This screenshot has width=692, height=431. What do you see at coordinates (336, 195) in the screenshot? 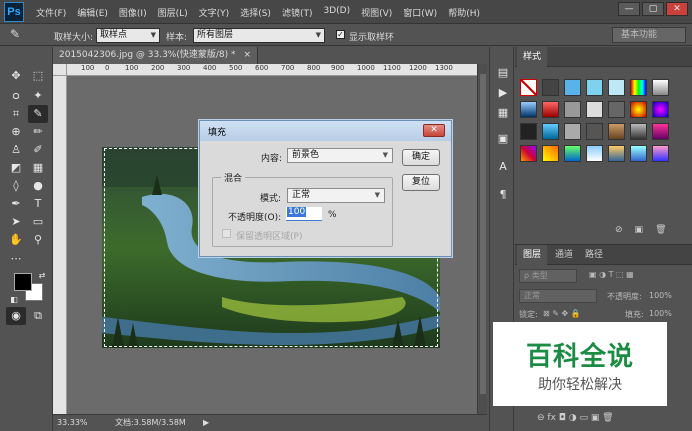
I see `mode-select: 正常 ▼` at bounding box center [336, 195].